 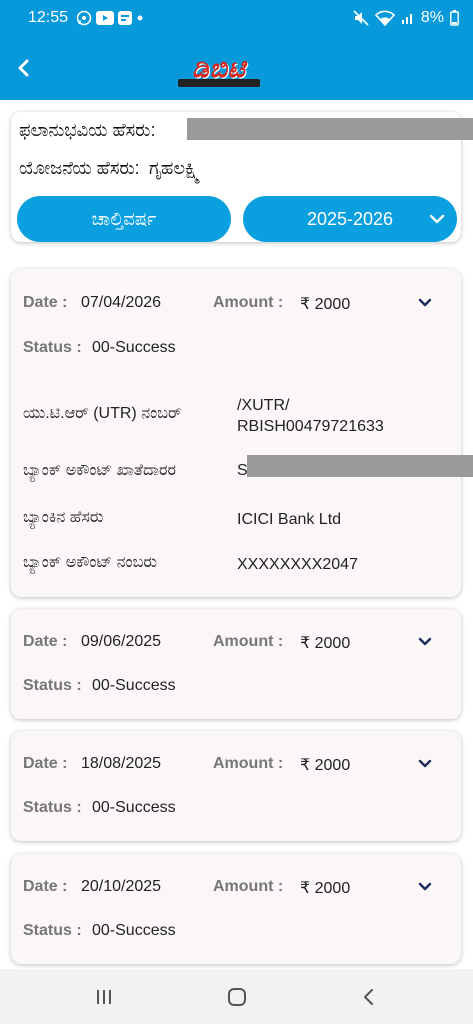 What do you see at coordinates (121, 886) in the screenshot?
I see `date-value: 20/10/2025` at bounding box center [121, 886].